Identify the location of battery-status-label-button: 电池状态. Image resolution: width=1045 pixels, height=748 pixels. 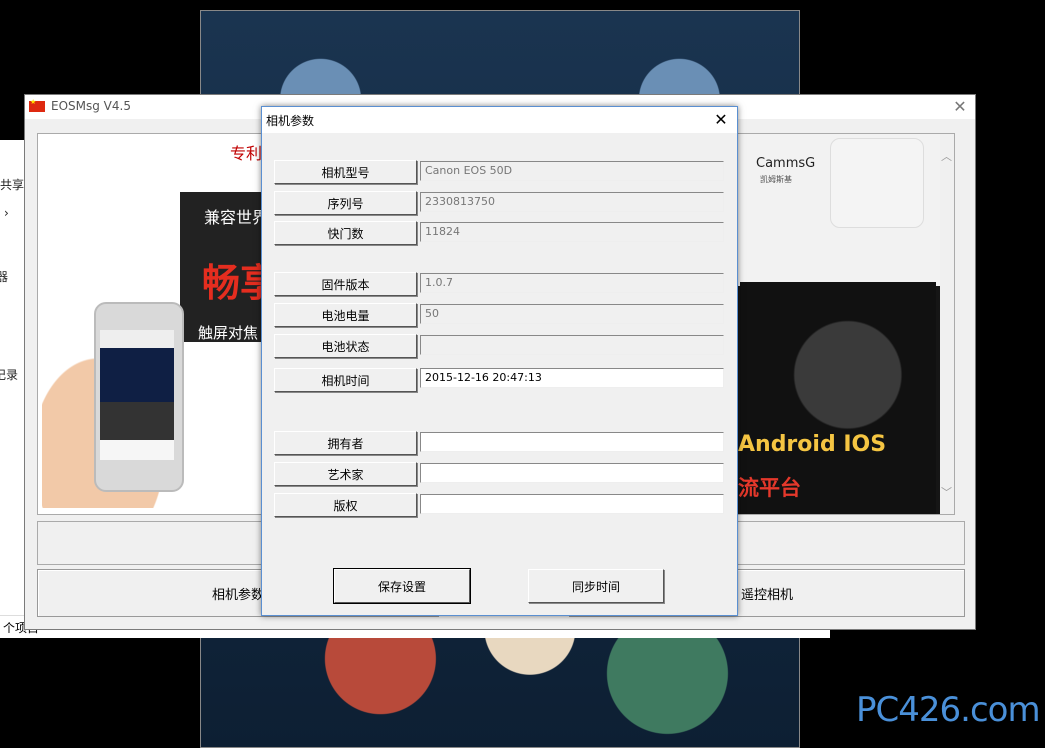
(345, 346).